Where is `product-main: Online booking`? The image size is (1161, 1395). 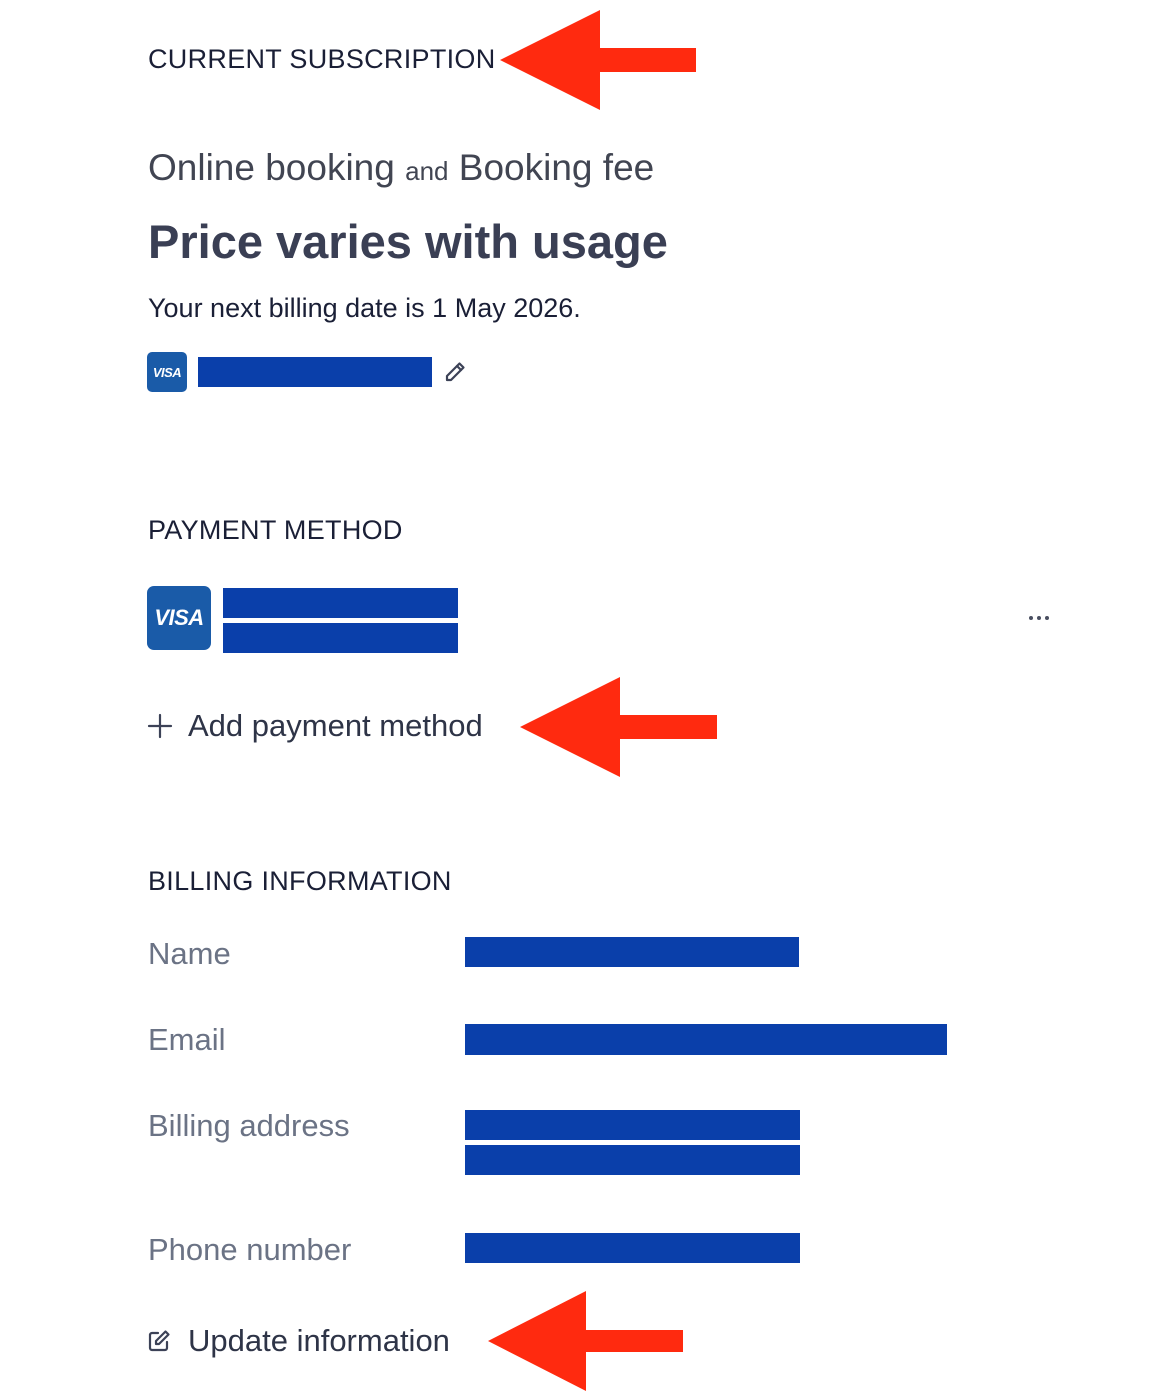 product-main: Online booking is located at coordinates (271, 167).